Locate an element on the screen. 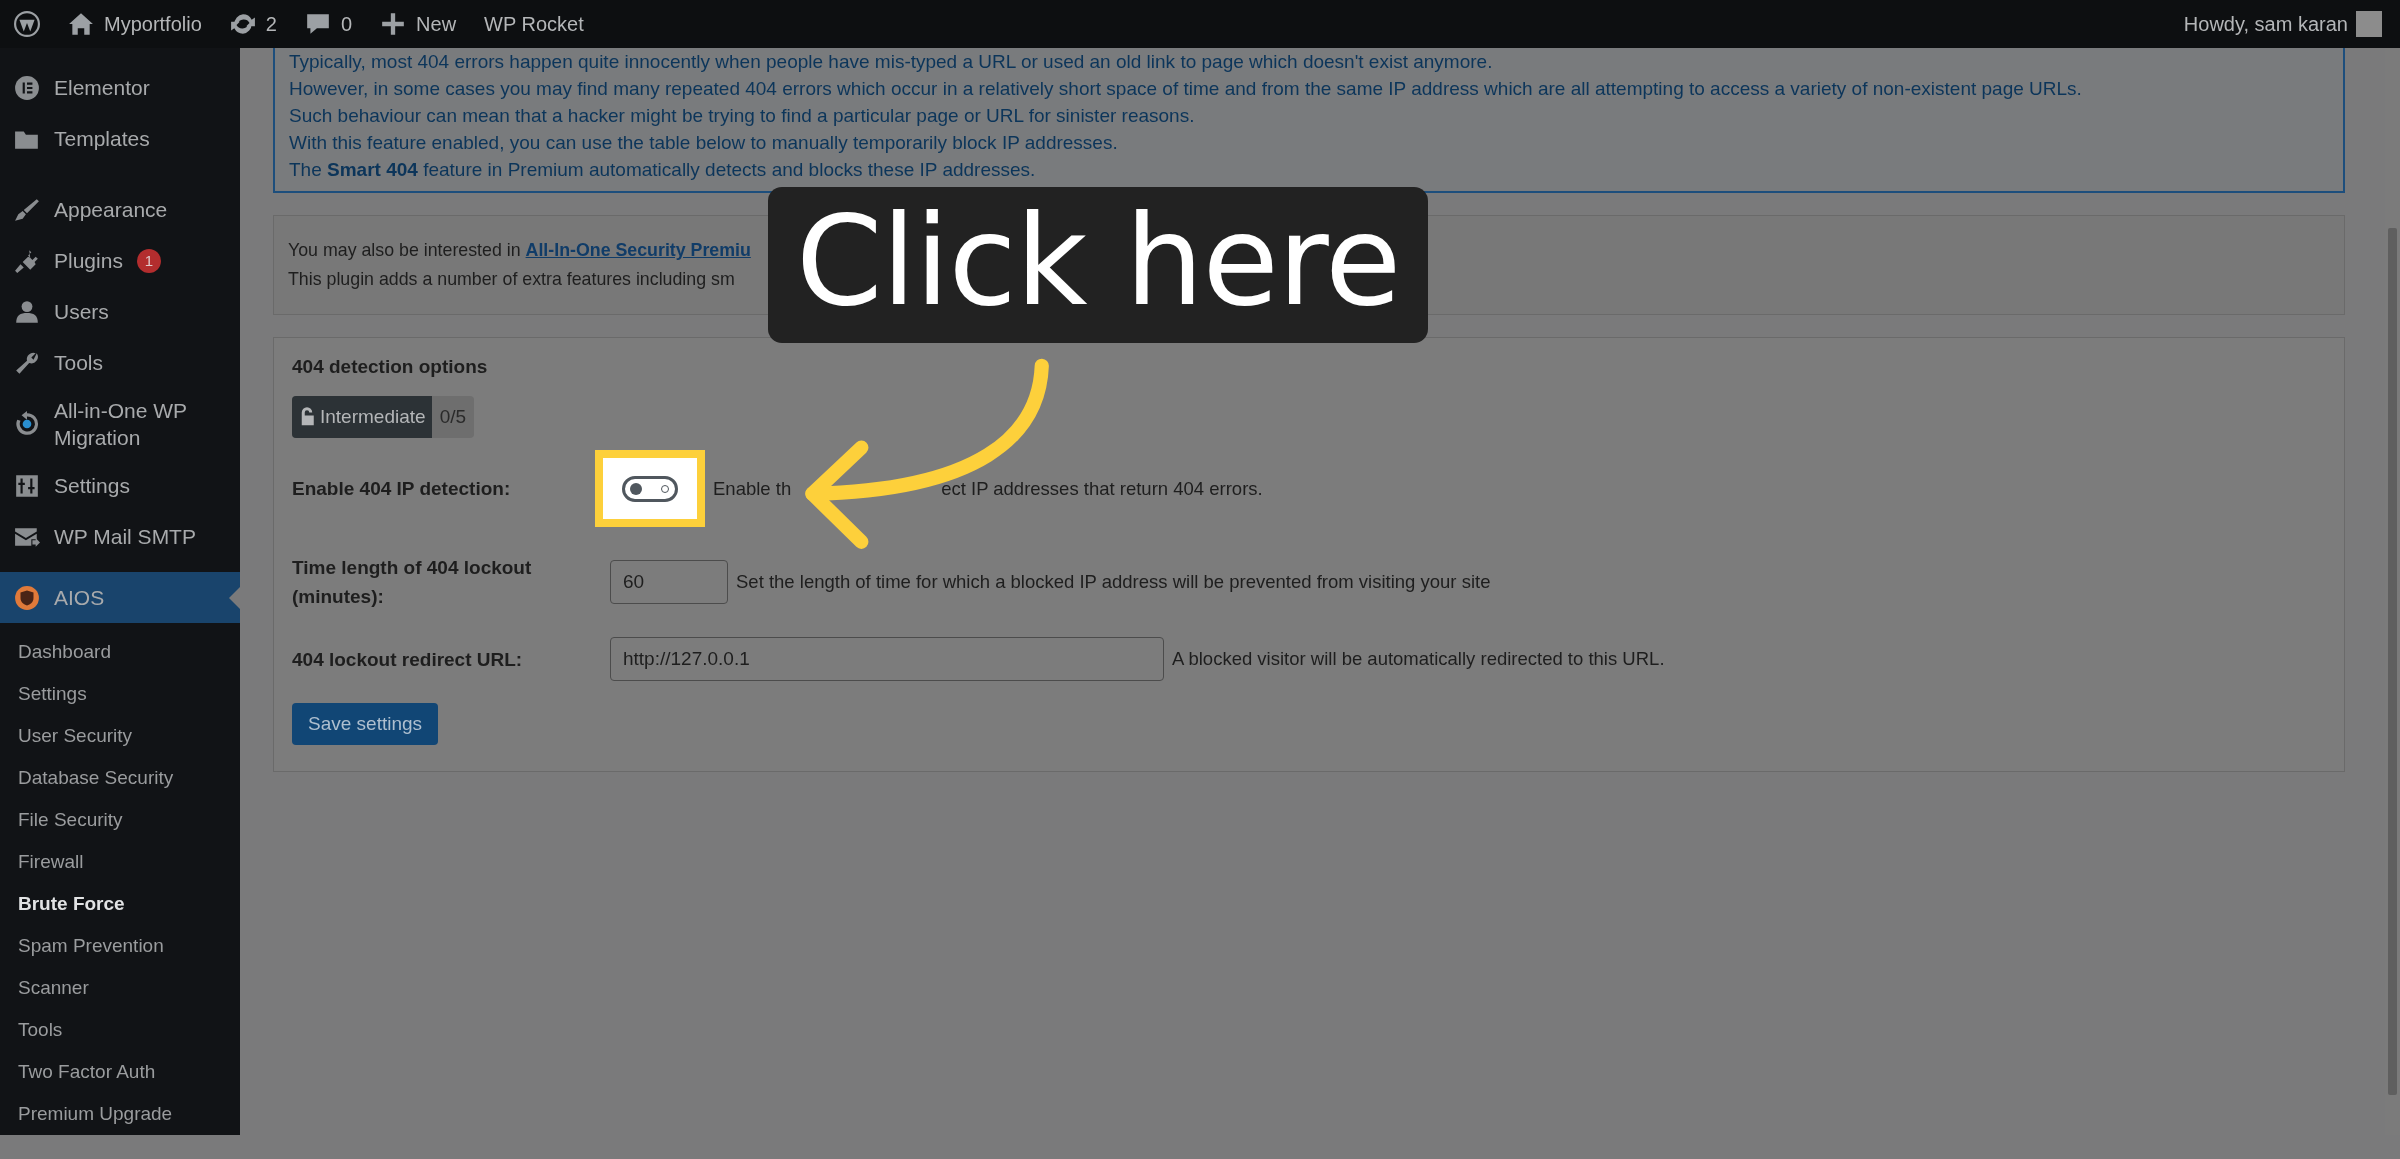 This screenshot has width=2400, height=1159. callout: Click here is located at coordinates (1098, 265).